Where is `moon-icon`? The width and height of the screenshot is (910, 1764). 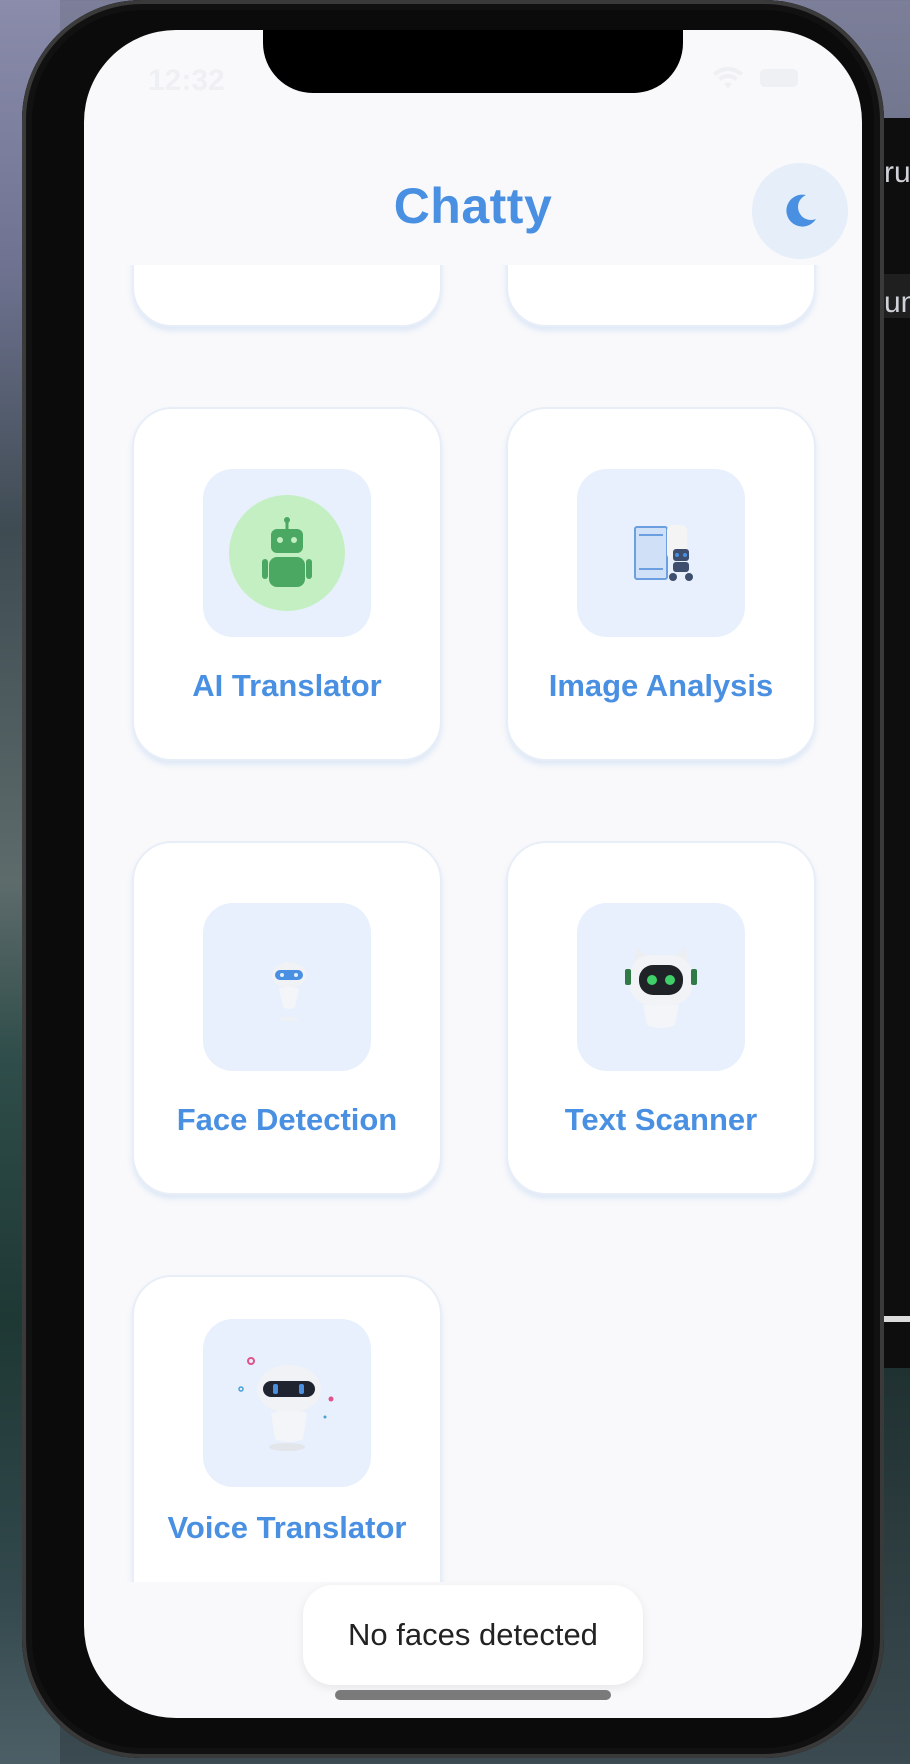
moon-icon is located at coordinates (801, 210).